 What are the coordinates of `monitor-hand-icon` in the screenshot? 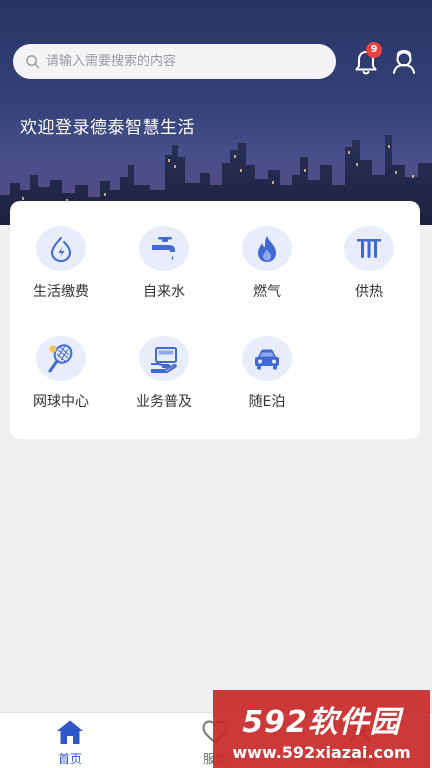 It's located at (164, 358).